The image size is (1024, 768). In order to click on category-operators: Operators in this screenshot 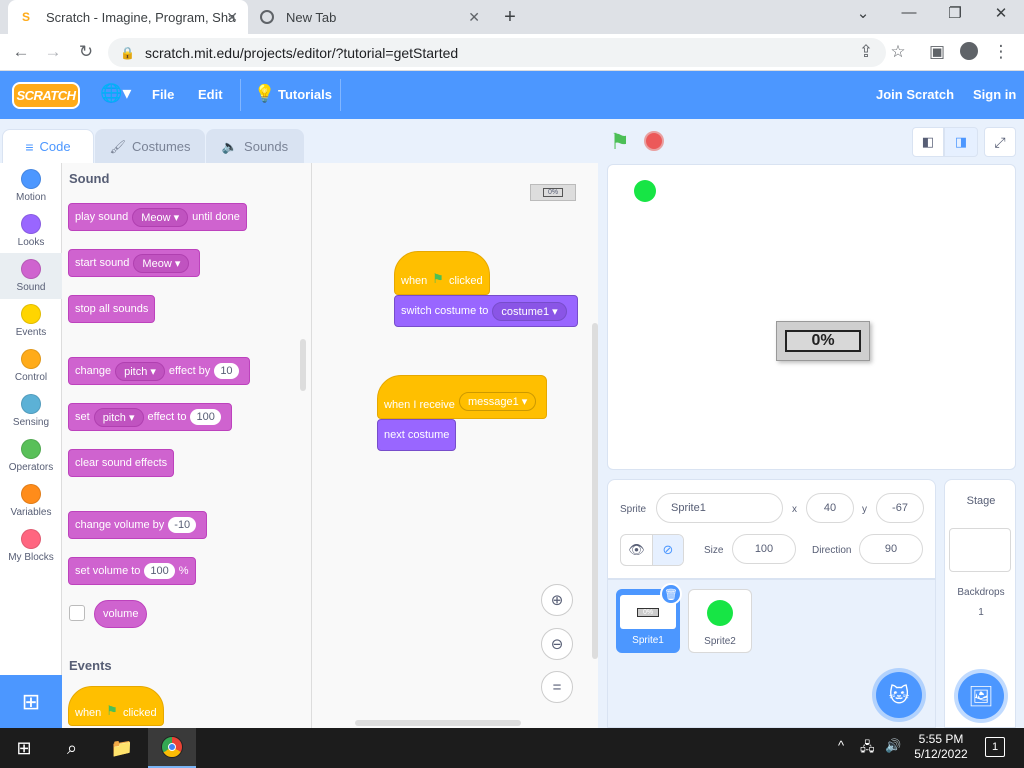, I will do `click(31, 455)`.